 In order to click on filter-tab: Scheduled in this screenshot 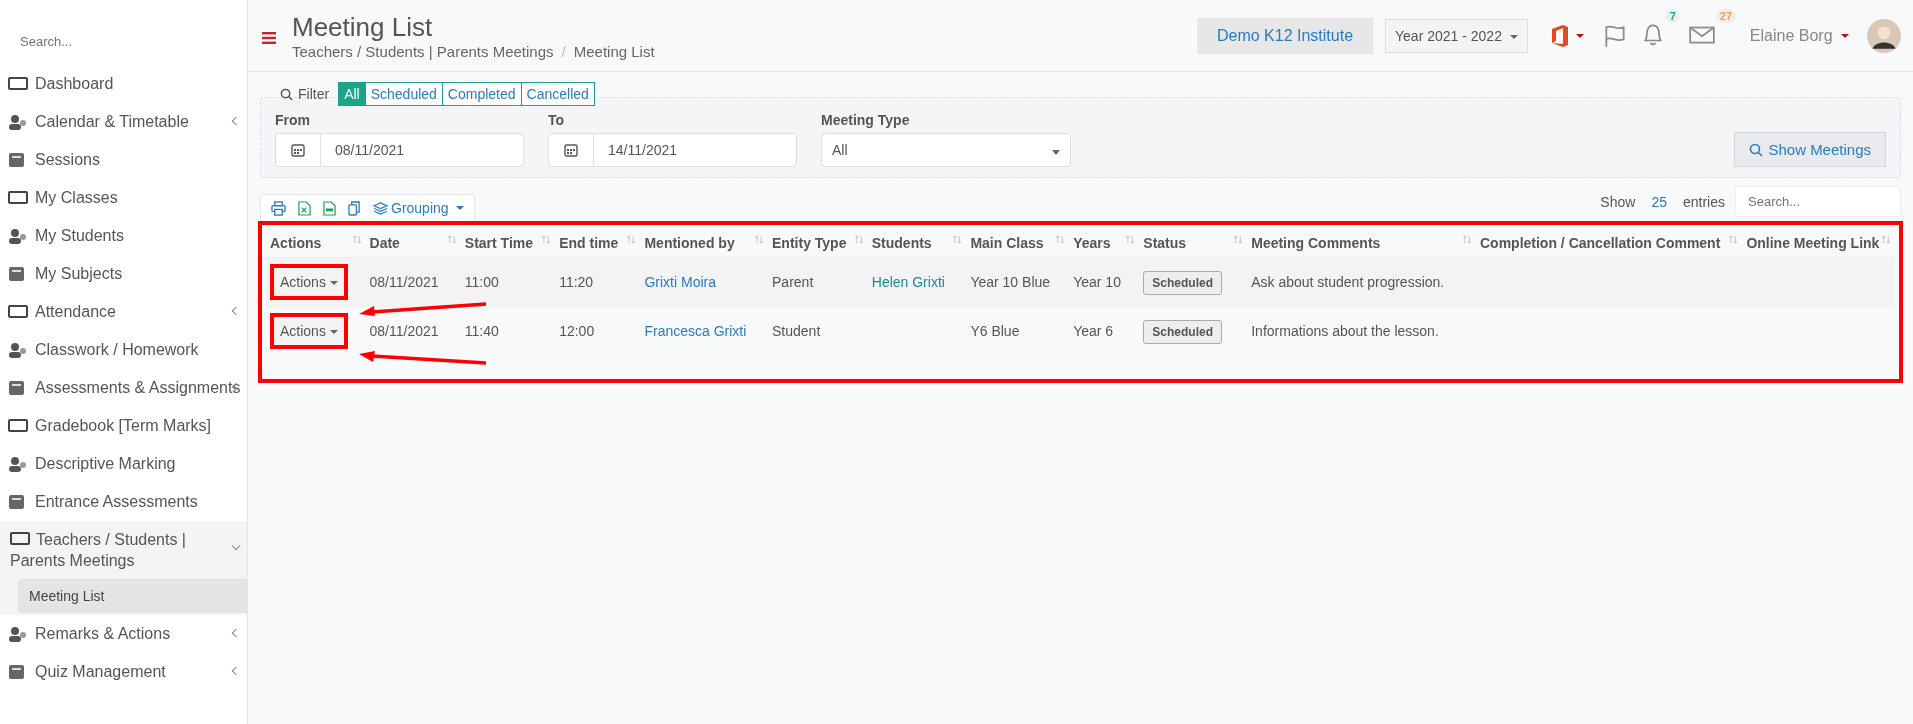, I will do `click(403, 94)`.